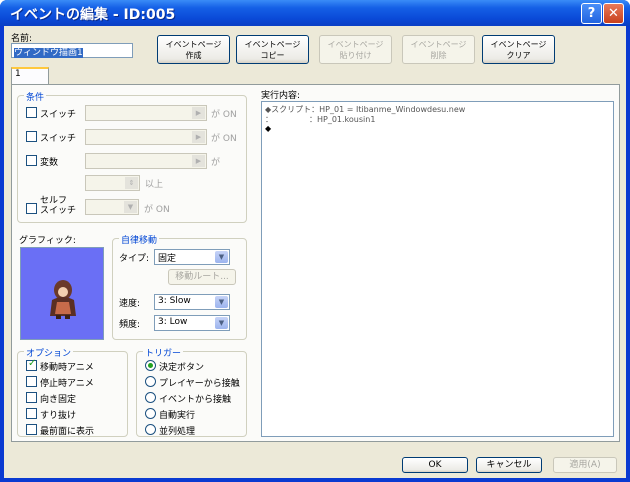 The height and width of the screenshot is (482, 630). Describe the element at coordinates (139, 239) in the screenshot. I see `autonomous-title: 自律移動` at that location.